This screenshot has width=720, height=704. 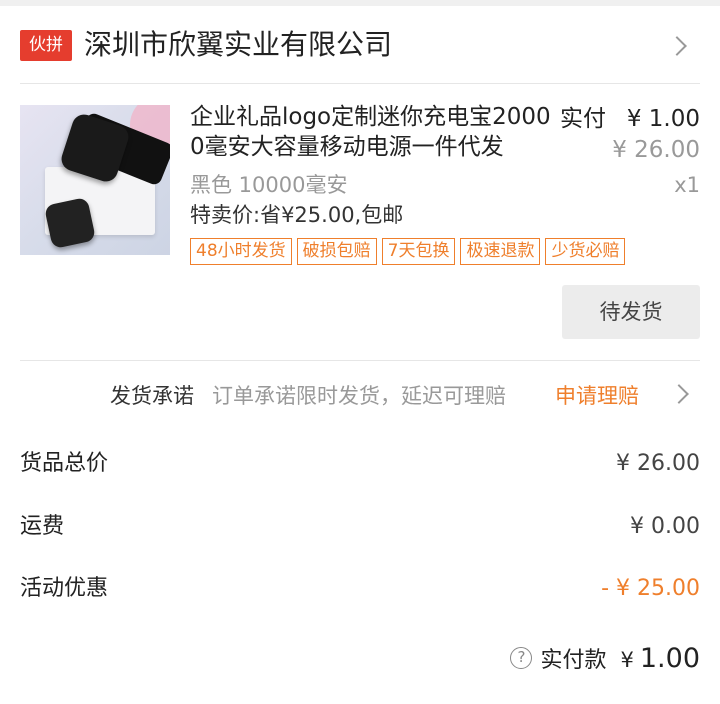 I want to click on product-title: 企业礼品logo定制迷你充电宝20000毫安大容量移动电源一件代发, so click(x=374, y=132).